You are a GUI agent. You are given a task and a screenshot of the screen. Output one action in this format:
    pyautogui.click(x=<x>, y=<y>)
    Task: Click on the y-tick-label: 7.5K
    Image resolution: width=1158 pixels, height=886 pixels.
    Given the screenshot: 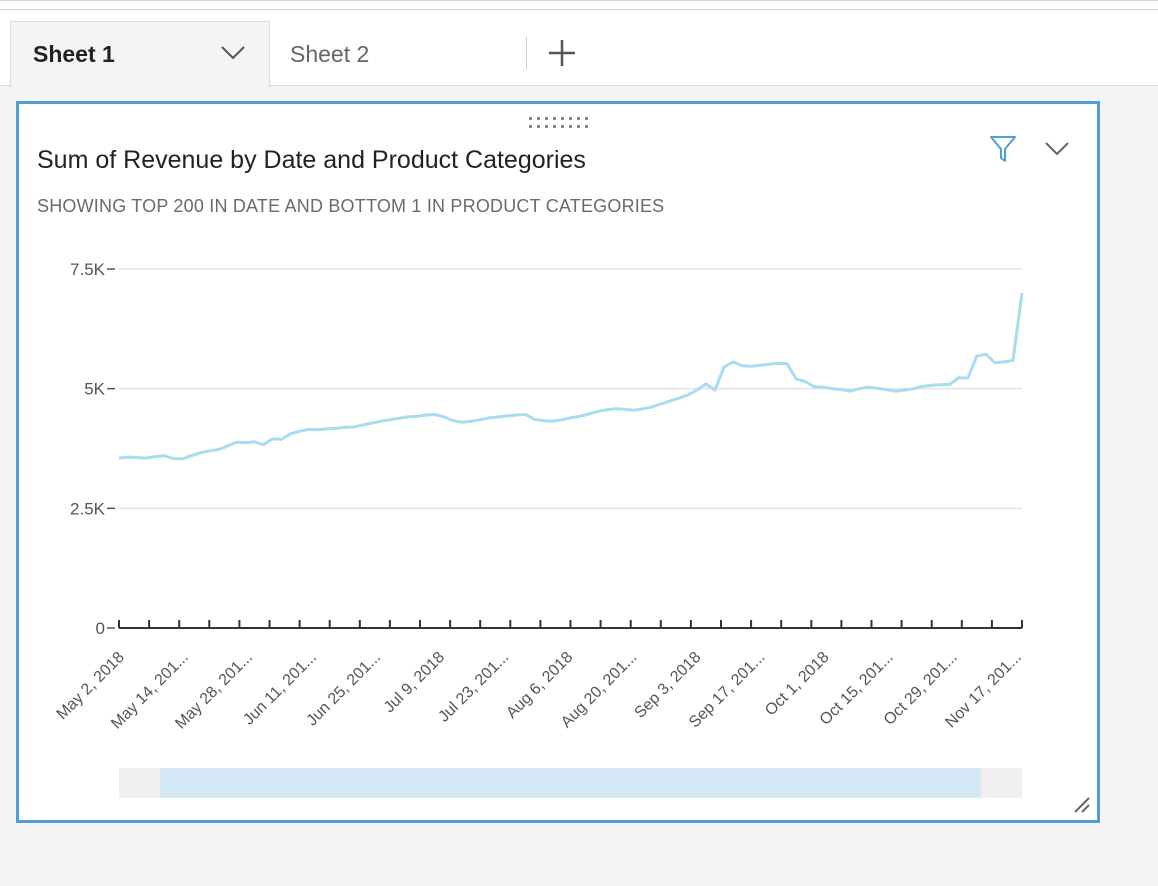 What is the action you would take?
    pyautogui.click(x=88, y=269)
    